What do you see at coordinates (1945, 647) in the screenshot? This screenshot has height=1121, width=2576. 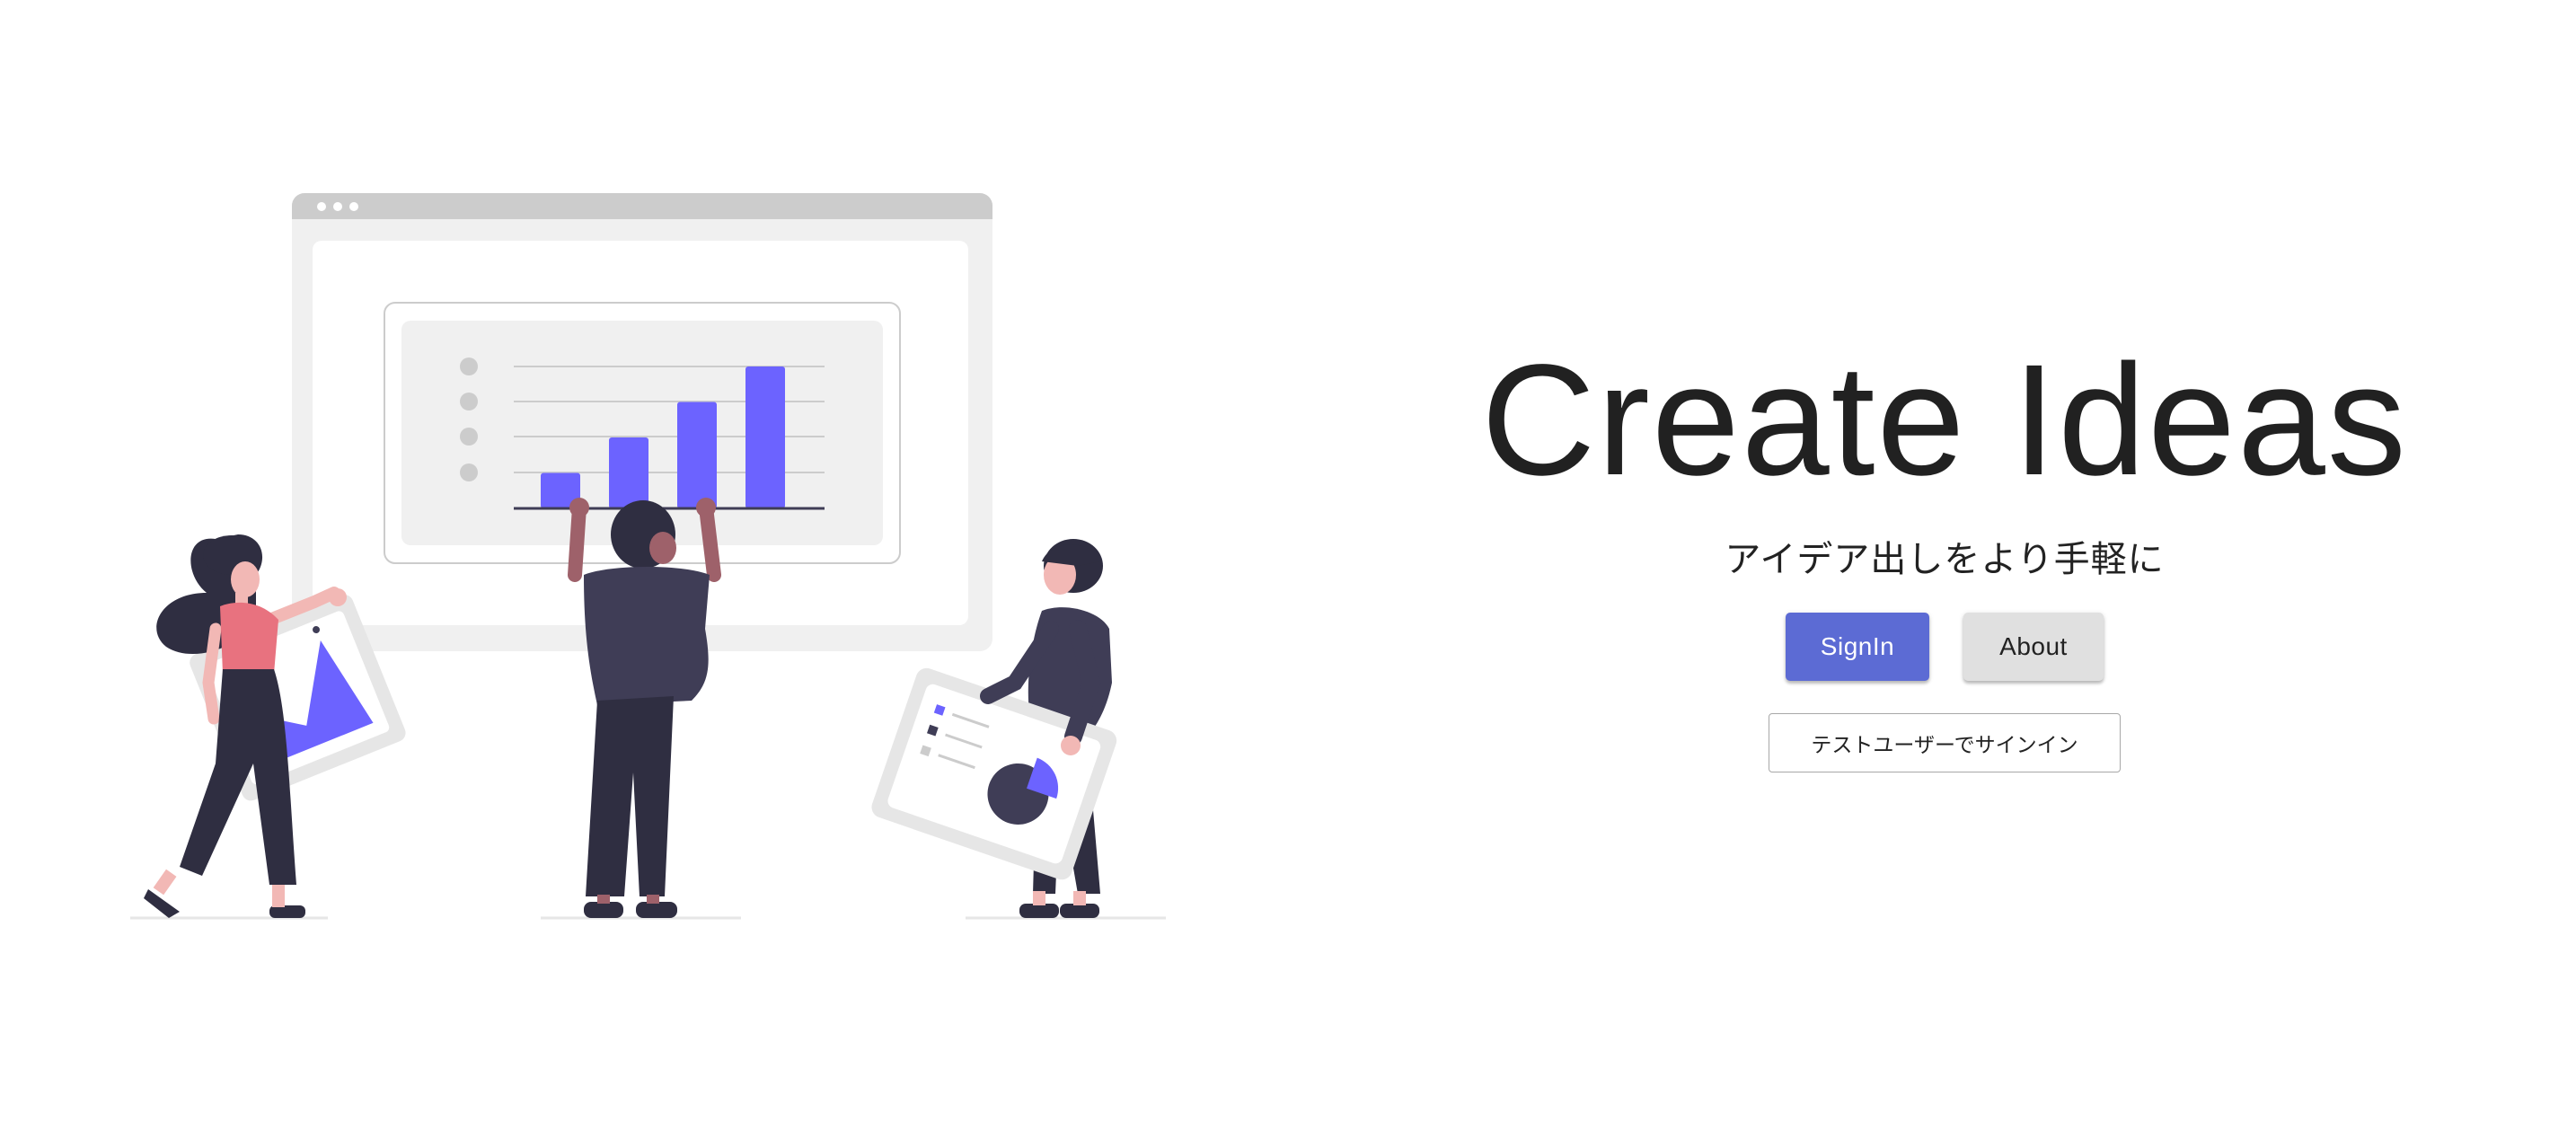 I see `primary-actions: SignIn About` at bounding box center [1945, 647].